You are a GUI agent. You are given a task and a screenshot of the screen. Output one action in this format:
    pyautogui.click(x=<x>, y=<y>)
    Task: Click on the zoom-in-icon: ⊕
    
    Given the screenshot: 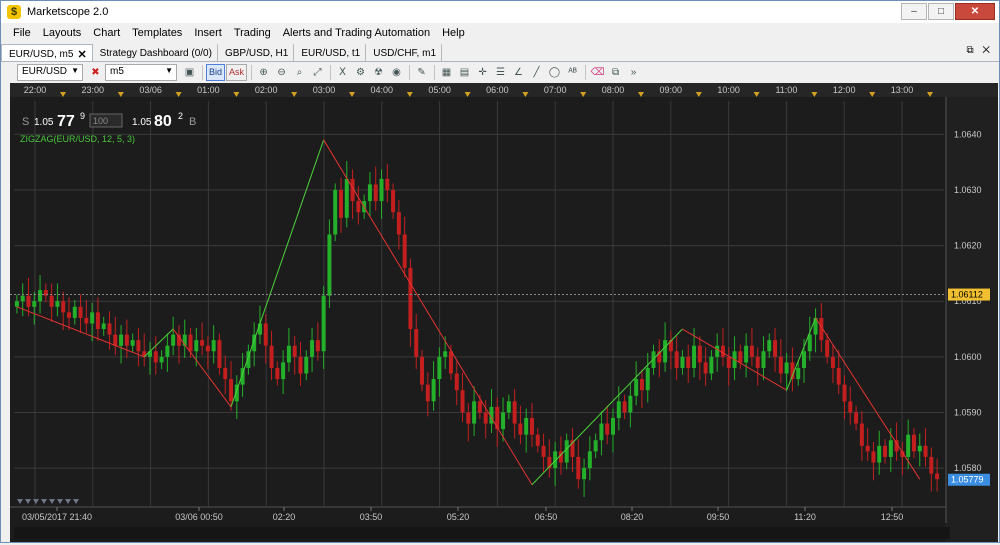 What is the action you would take?
    pyautogui.click(x=263, y=72)
    